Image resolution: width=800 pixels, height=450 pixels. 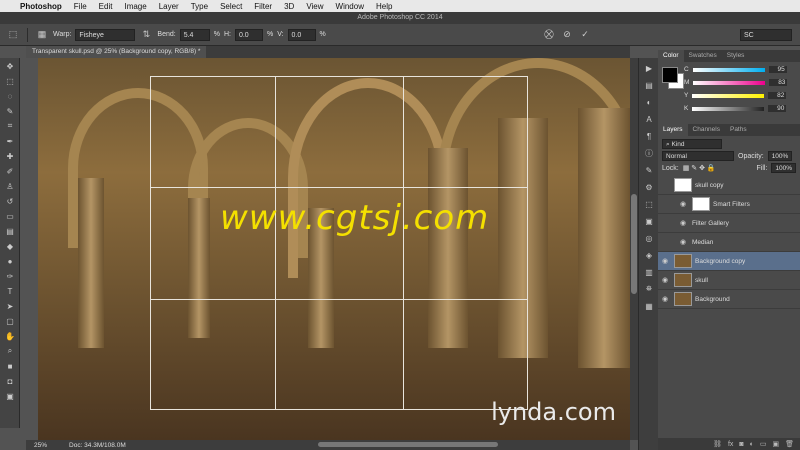 What do you see at coordinates (735, 69) in the screenshot?
I see `c-slider: C 95` at bounding box center [735, 69].